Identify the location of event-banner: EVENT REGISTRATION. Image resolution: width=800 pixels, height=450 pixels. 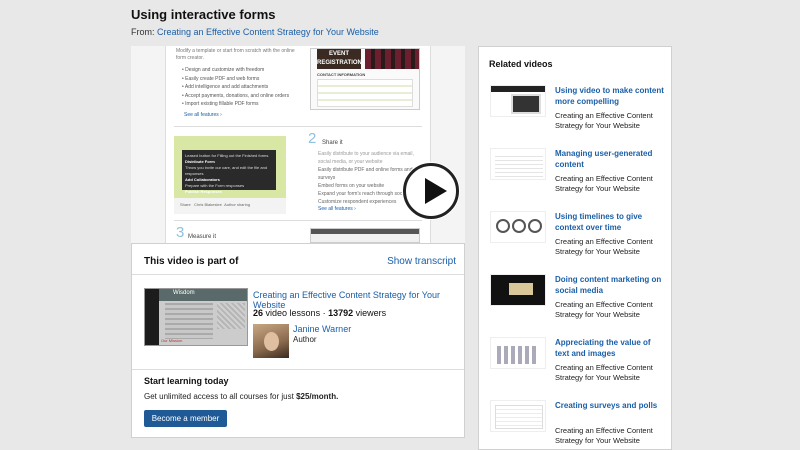
(339, 59).